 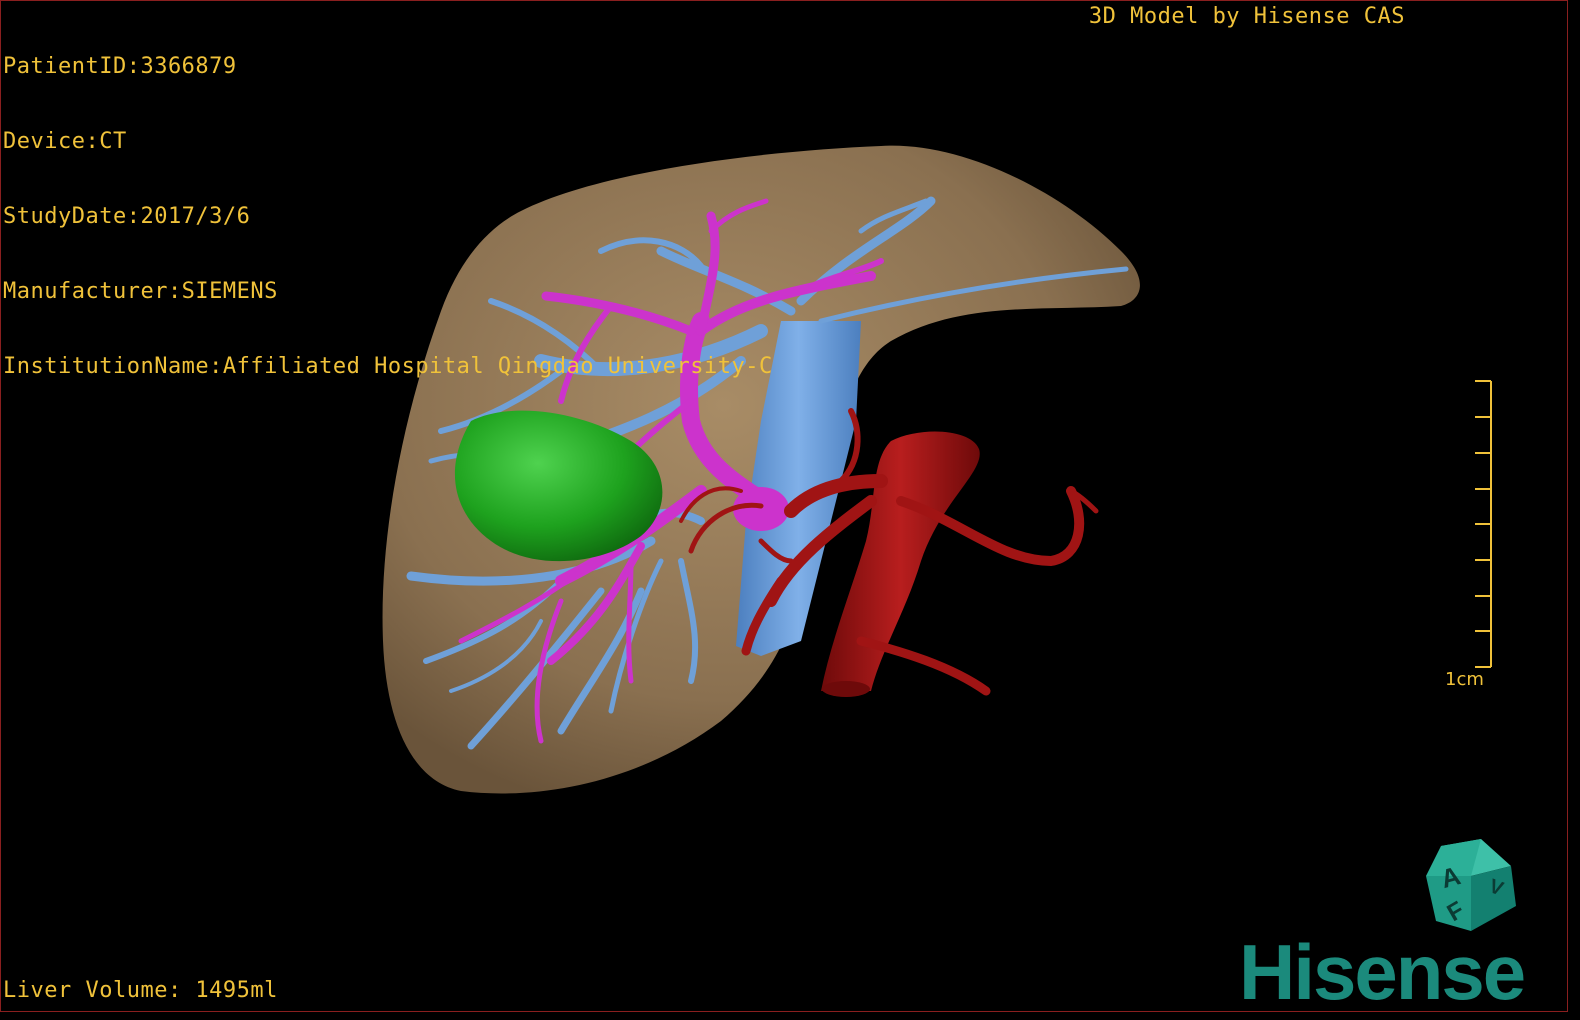 I want to click on orientation-cube: A F V, so click(x=1471, y=885).